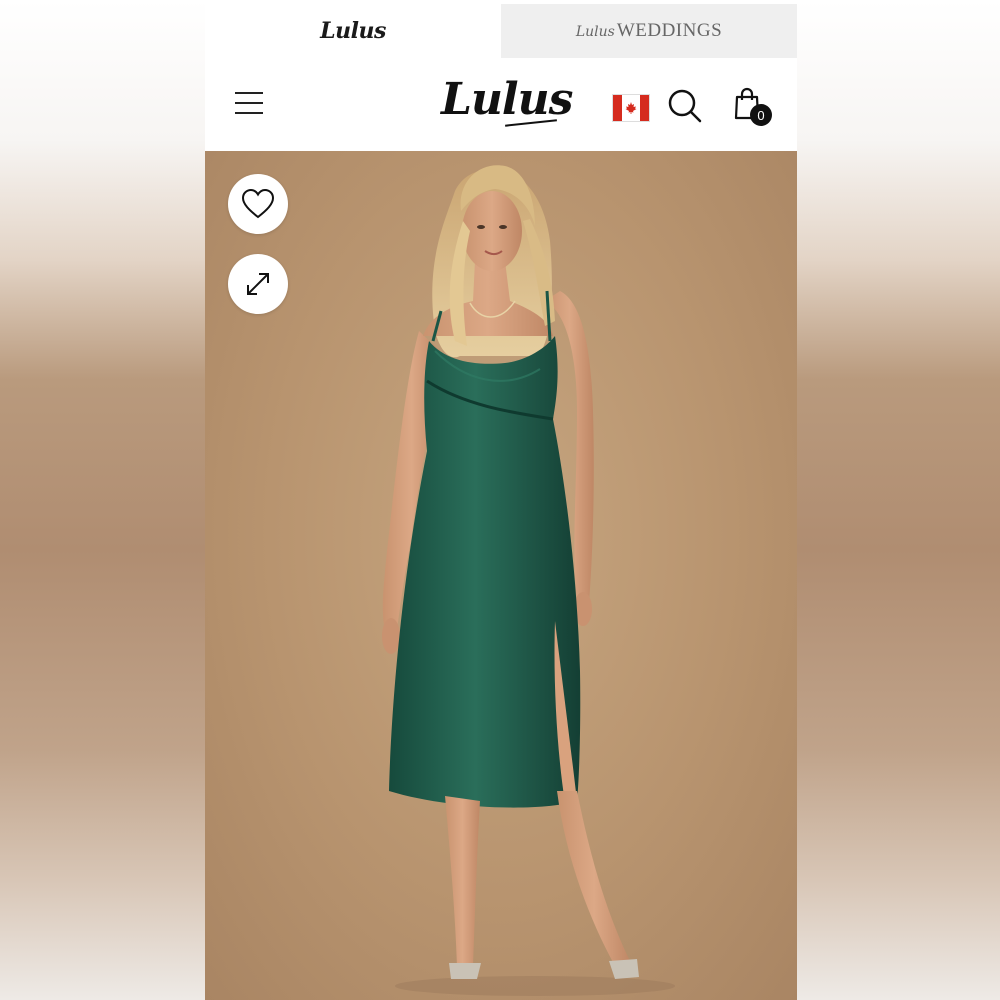  I want to click on tab-weddings-logo: Lulus WEDDINGS, so click(649, 31).